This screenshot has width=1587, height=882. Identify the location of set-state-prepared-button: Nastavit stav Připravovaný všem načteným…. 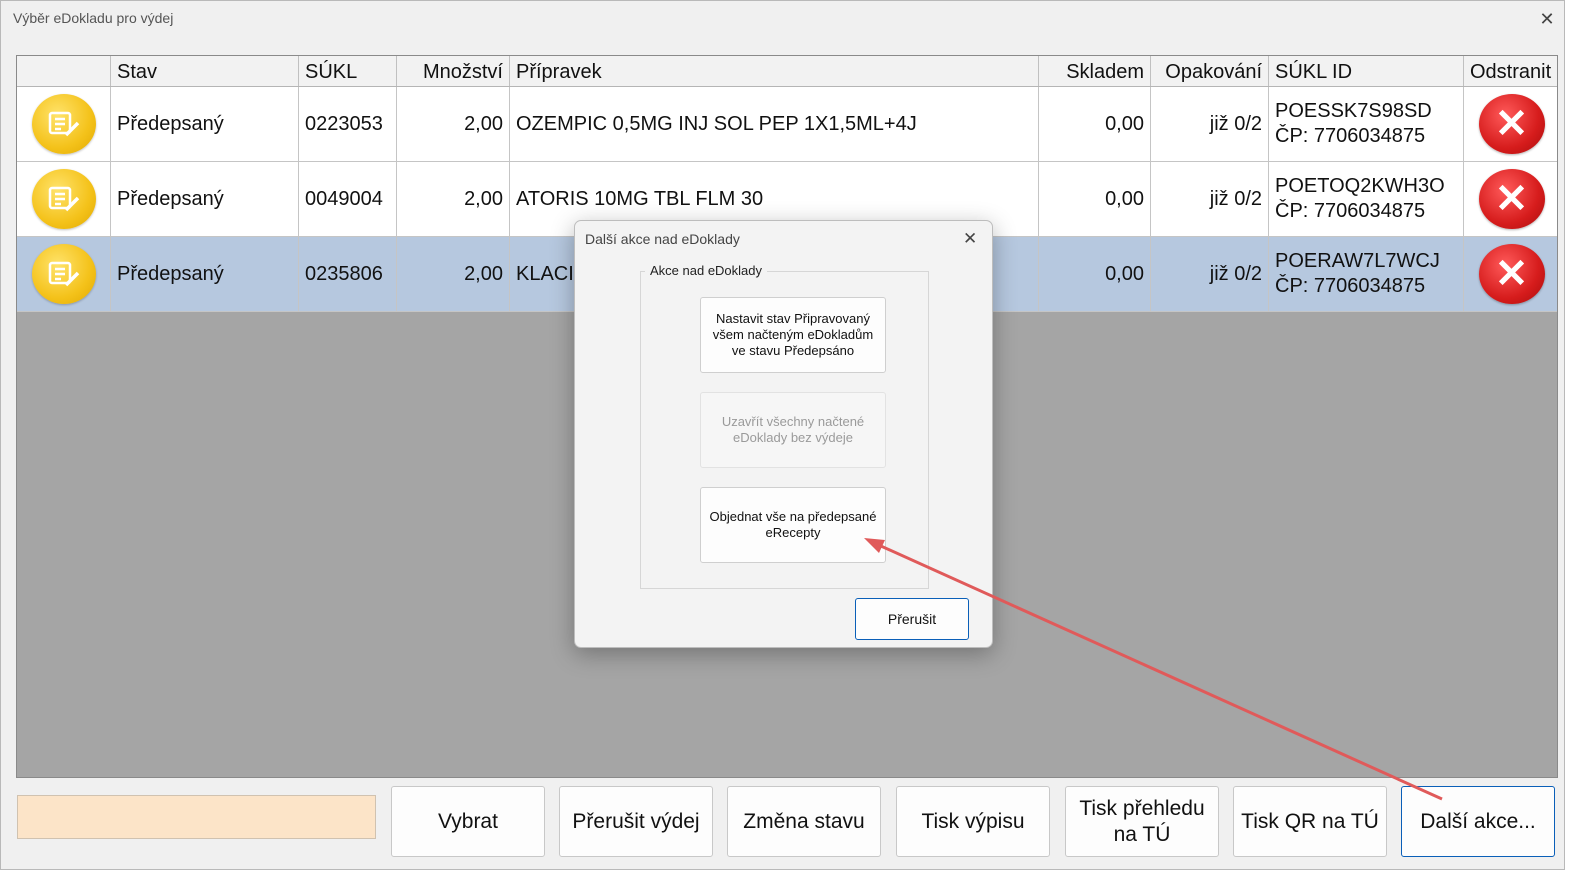
(793, 335).